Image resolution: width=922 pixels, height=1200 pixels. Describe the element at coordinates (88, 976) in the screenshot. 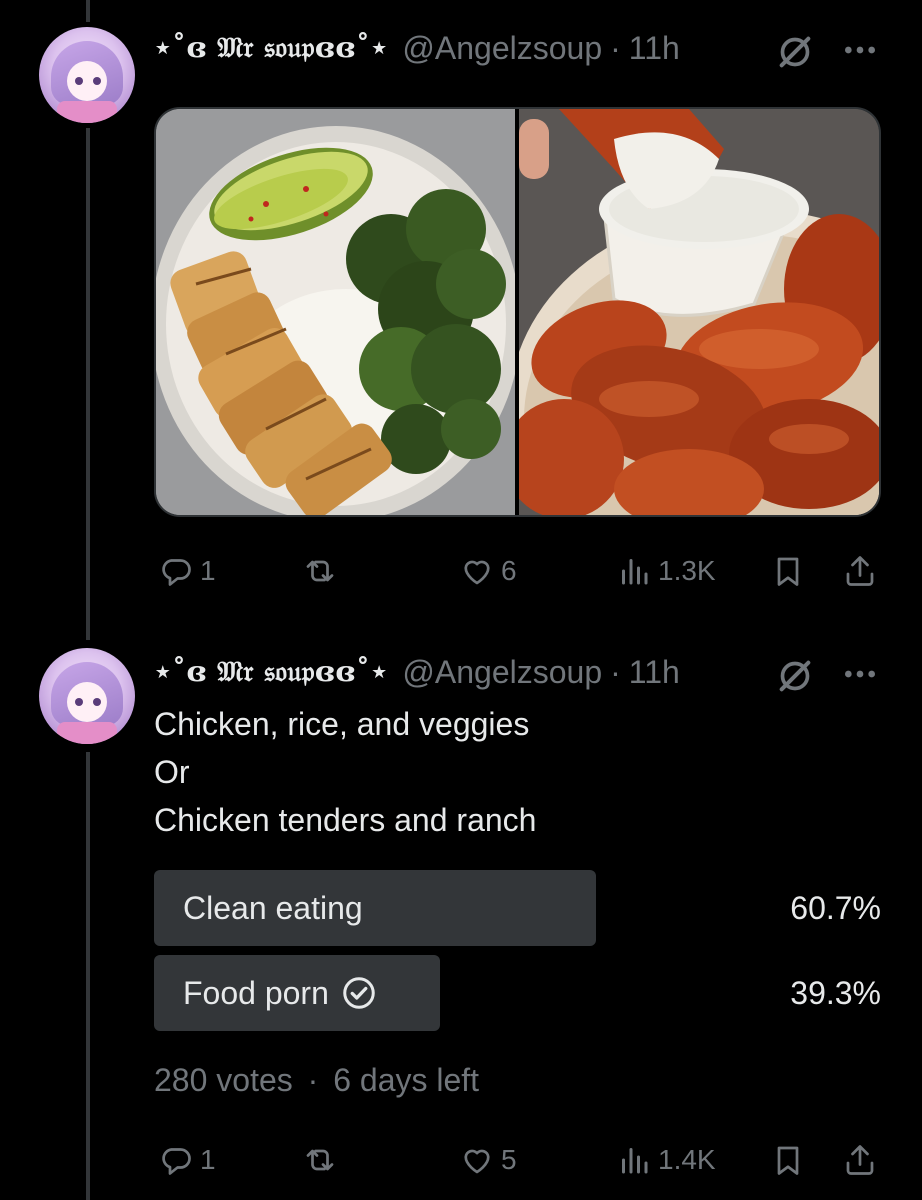

I see `thread-line-bottom` at that location.